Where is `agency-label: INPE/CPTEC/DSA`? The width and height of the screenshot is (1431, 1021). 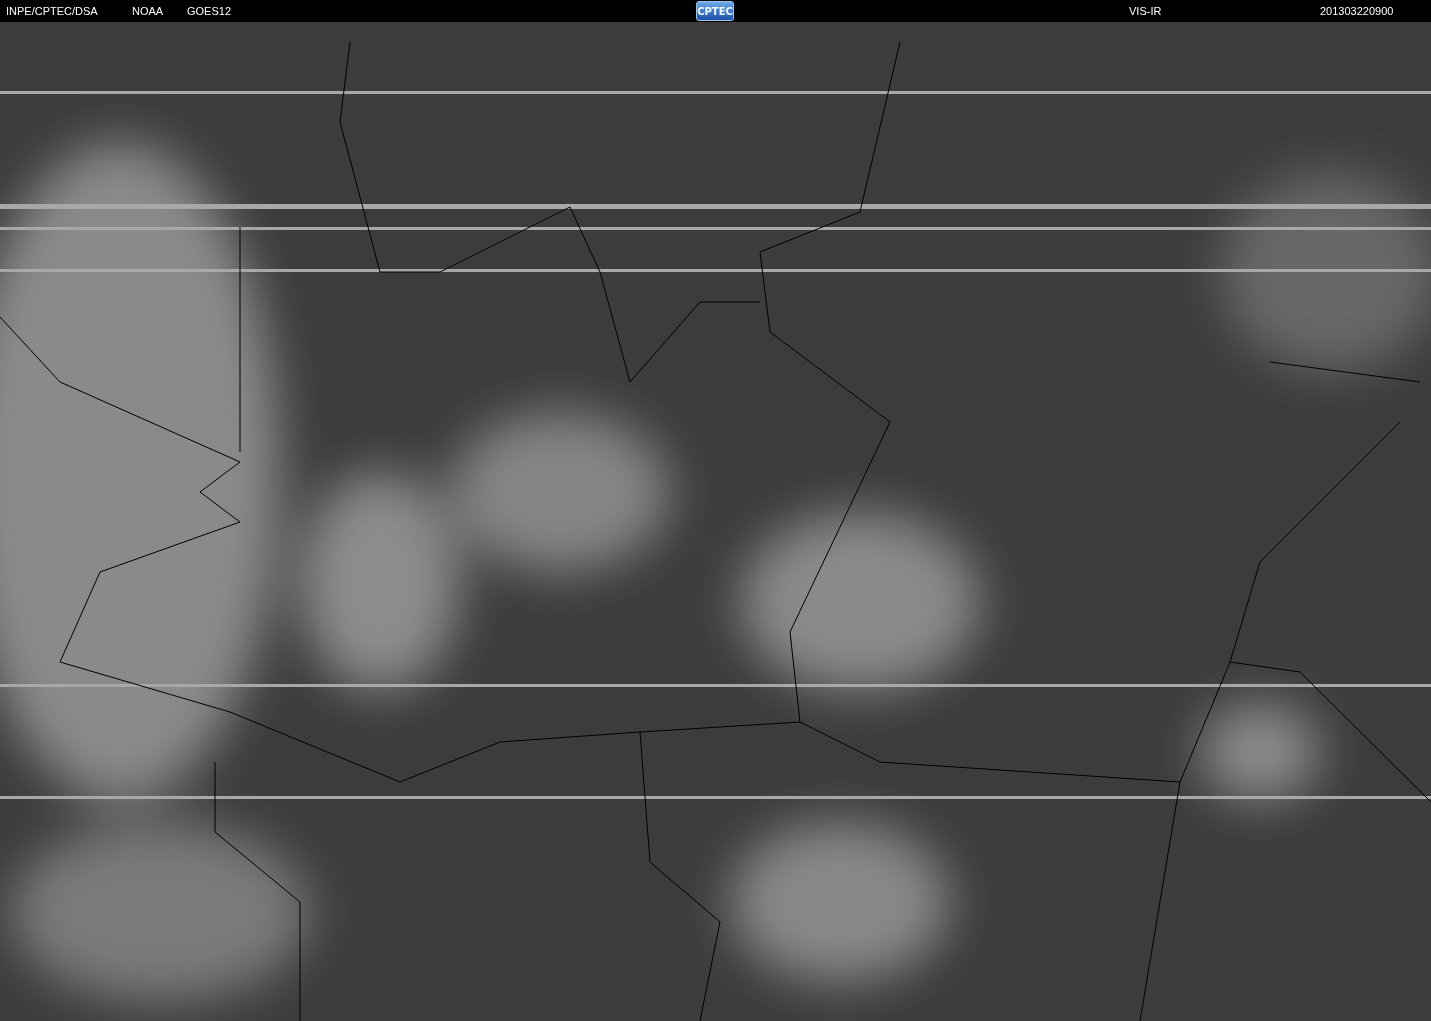
agency-label: INPE/CPTEC/DSA is located at coordinates (52, 11).